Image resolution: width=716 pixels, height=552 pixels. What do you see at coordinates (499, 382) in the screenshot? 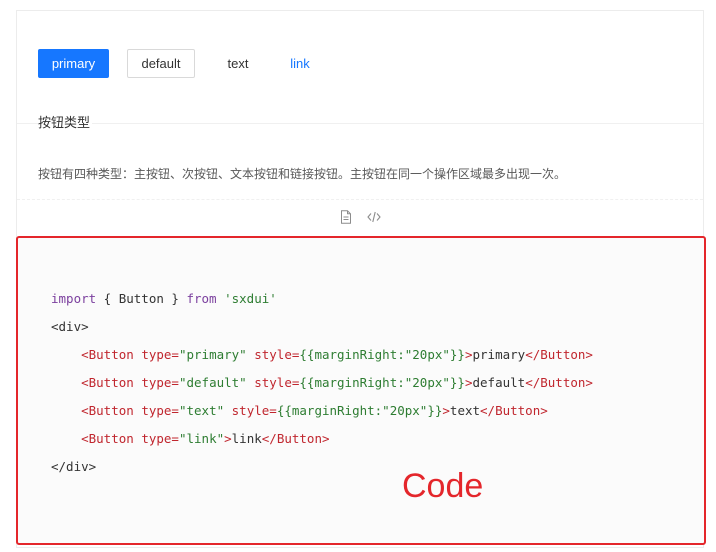
I see `code-token: default` at bounding box center [499, 382].